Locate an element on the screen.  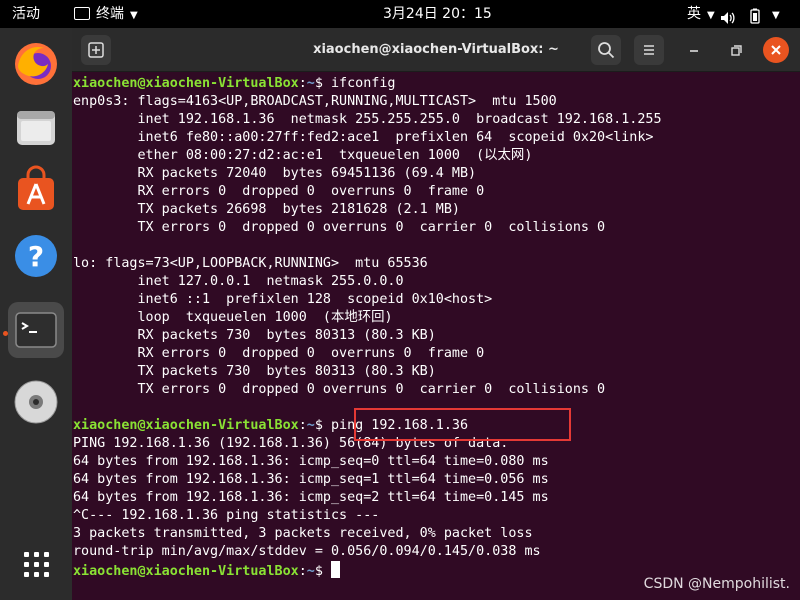
volume-icon is located at coordinates (728, 15).